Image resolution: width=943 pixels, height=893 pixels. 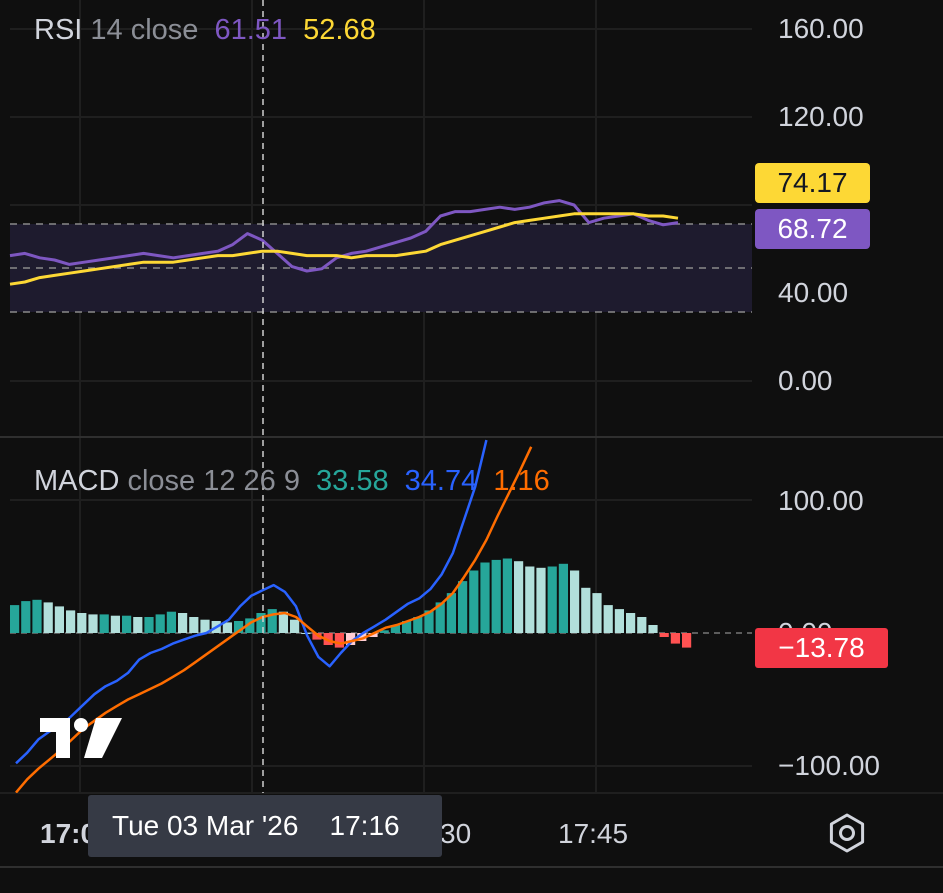 What do you see at coordinates (205, 30) in the screenshot?
I see `rsi-legend: RSI 14 close 61.51 52.68` at bounding box center [205, 30].